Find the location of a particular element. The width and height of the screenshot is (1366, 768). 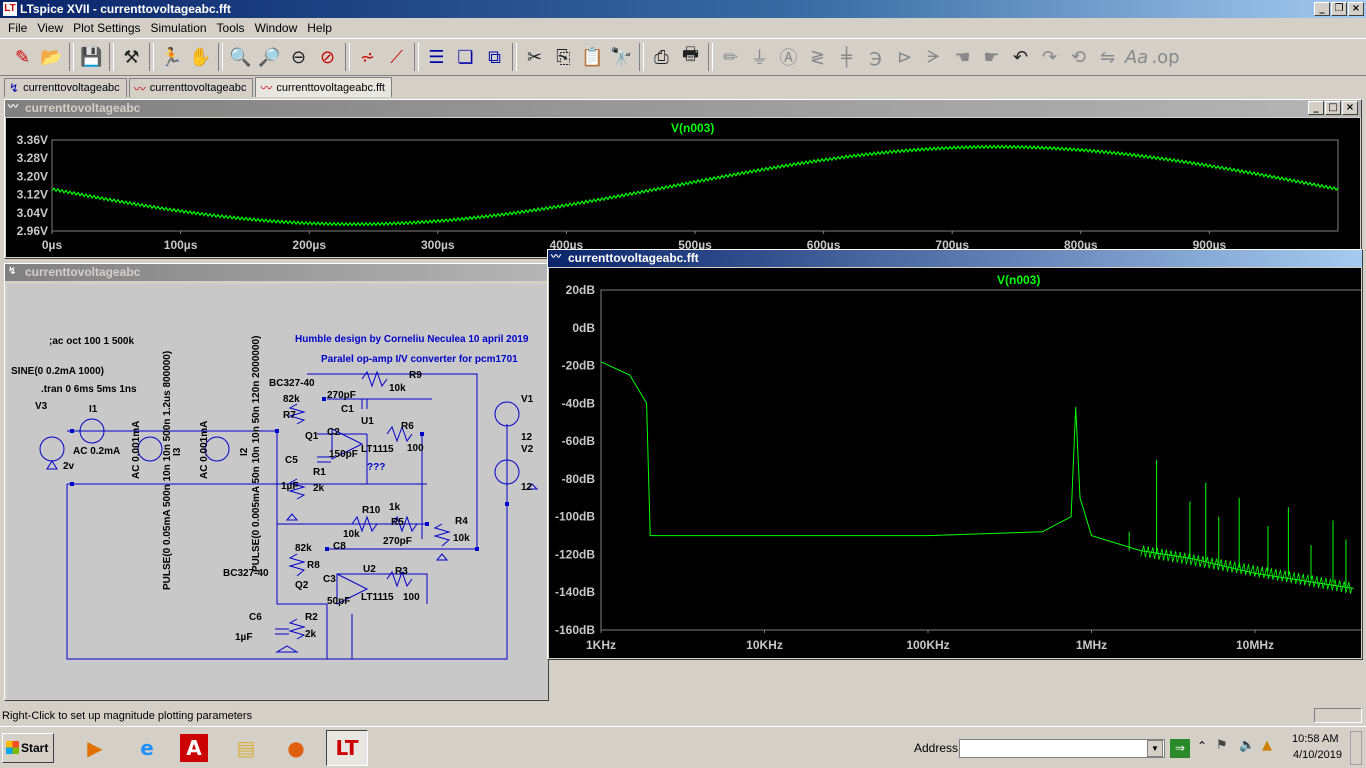

label-v2: V2 is located at coordinates (527, 449).